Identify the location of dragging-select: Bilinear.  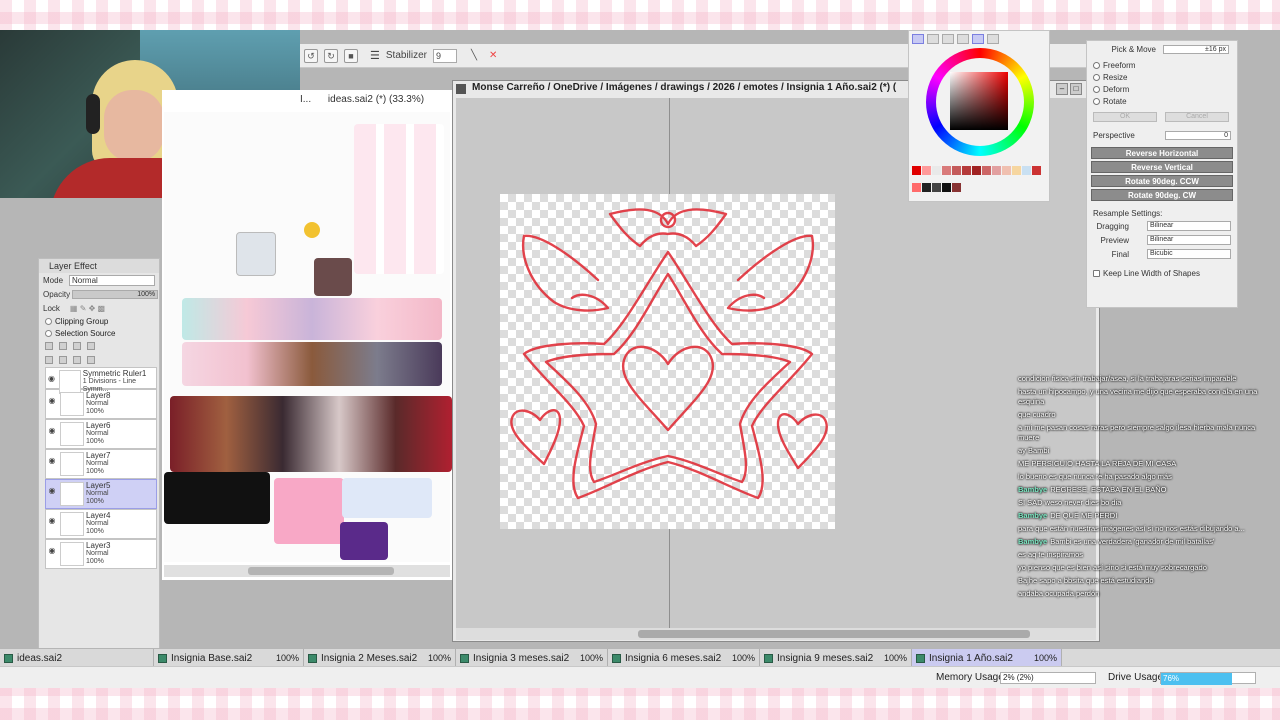
(1189, 226).